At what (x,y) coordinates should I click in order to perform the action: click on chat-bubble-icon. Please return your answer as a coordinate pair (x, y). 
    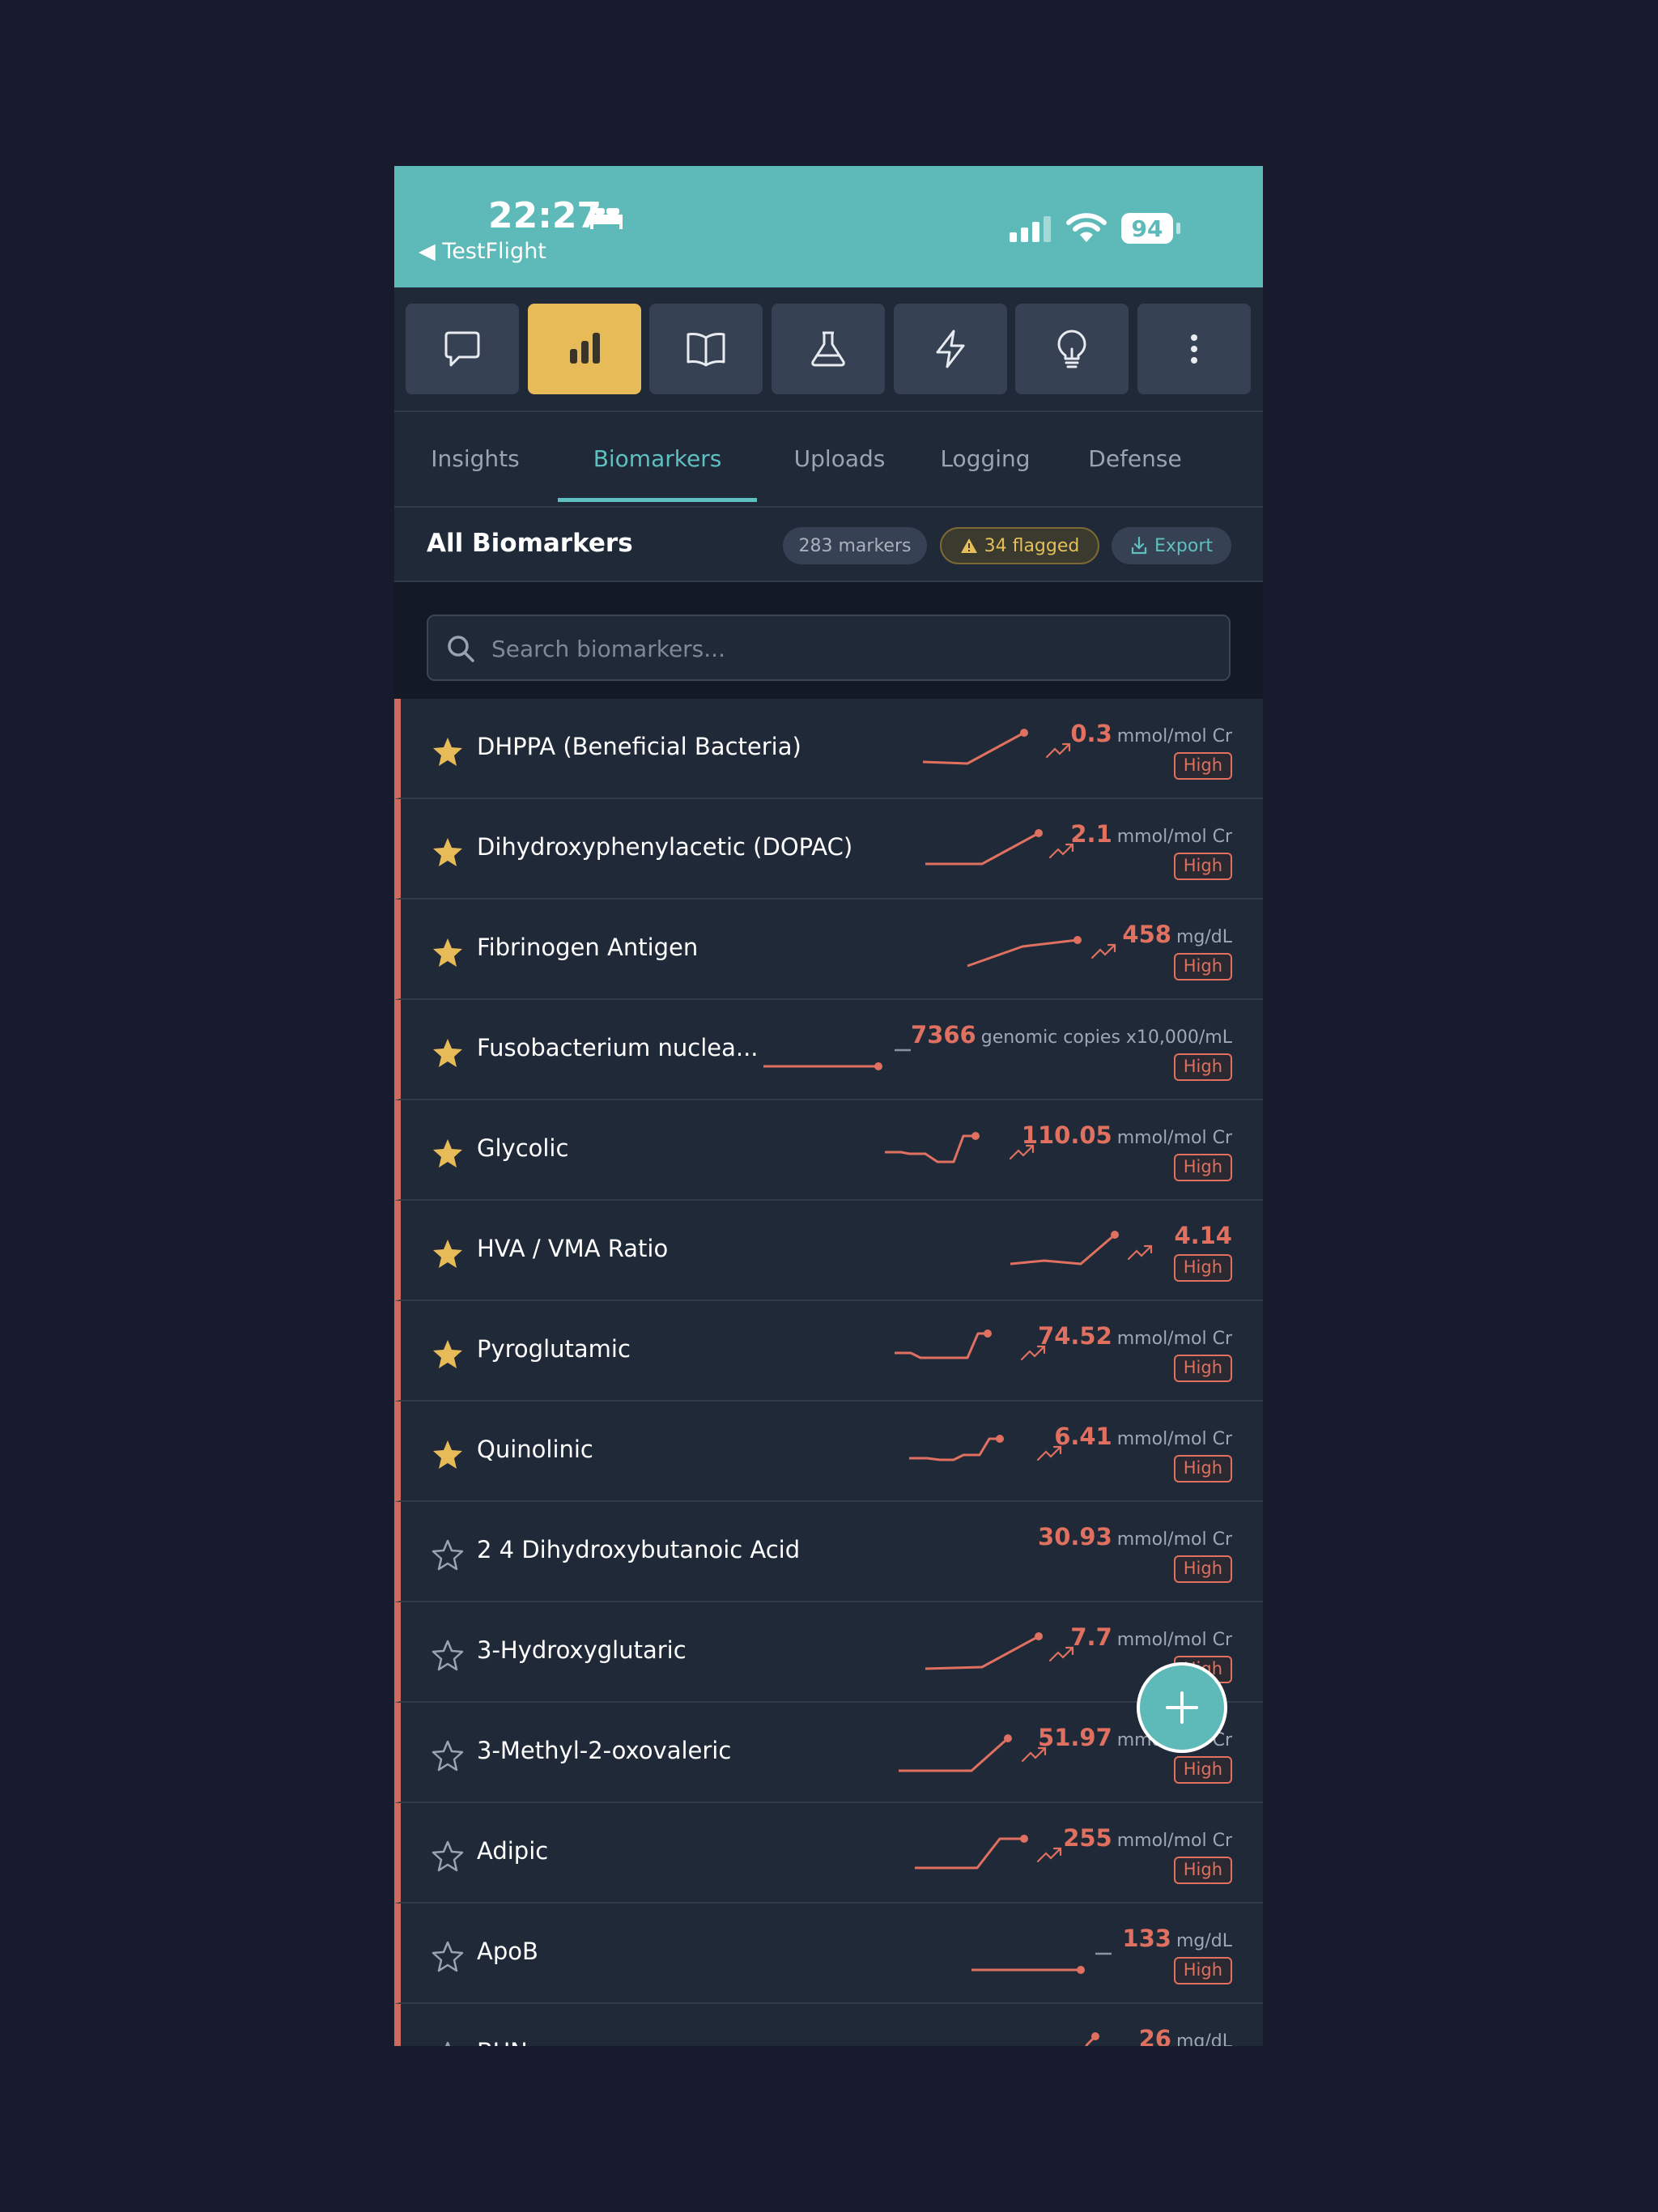
    Looking at the image, I should click on (462, 349).